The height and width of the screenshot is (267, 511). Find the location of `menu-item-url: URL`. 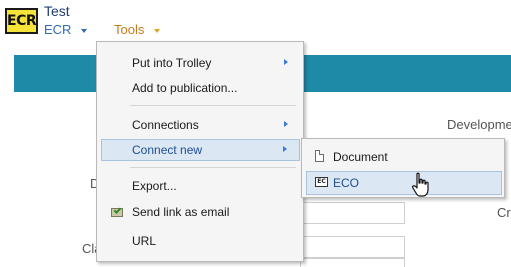

menu-item-url: URL is located at coordinates (200, 241).